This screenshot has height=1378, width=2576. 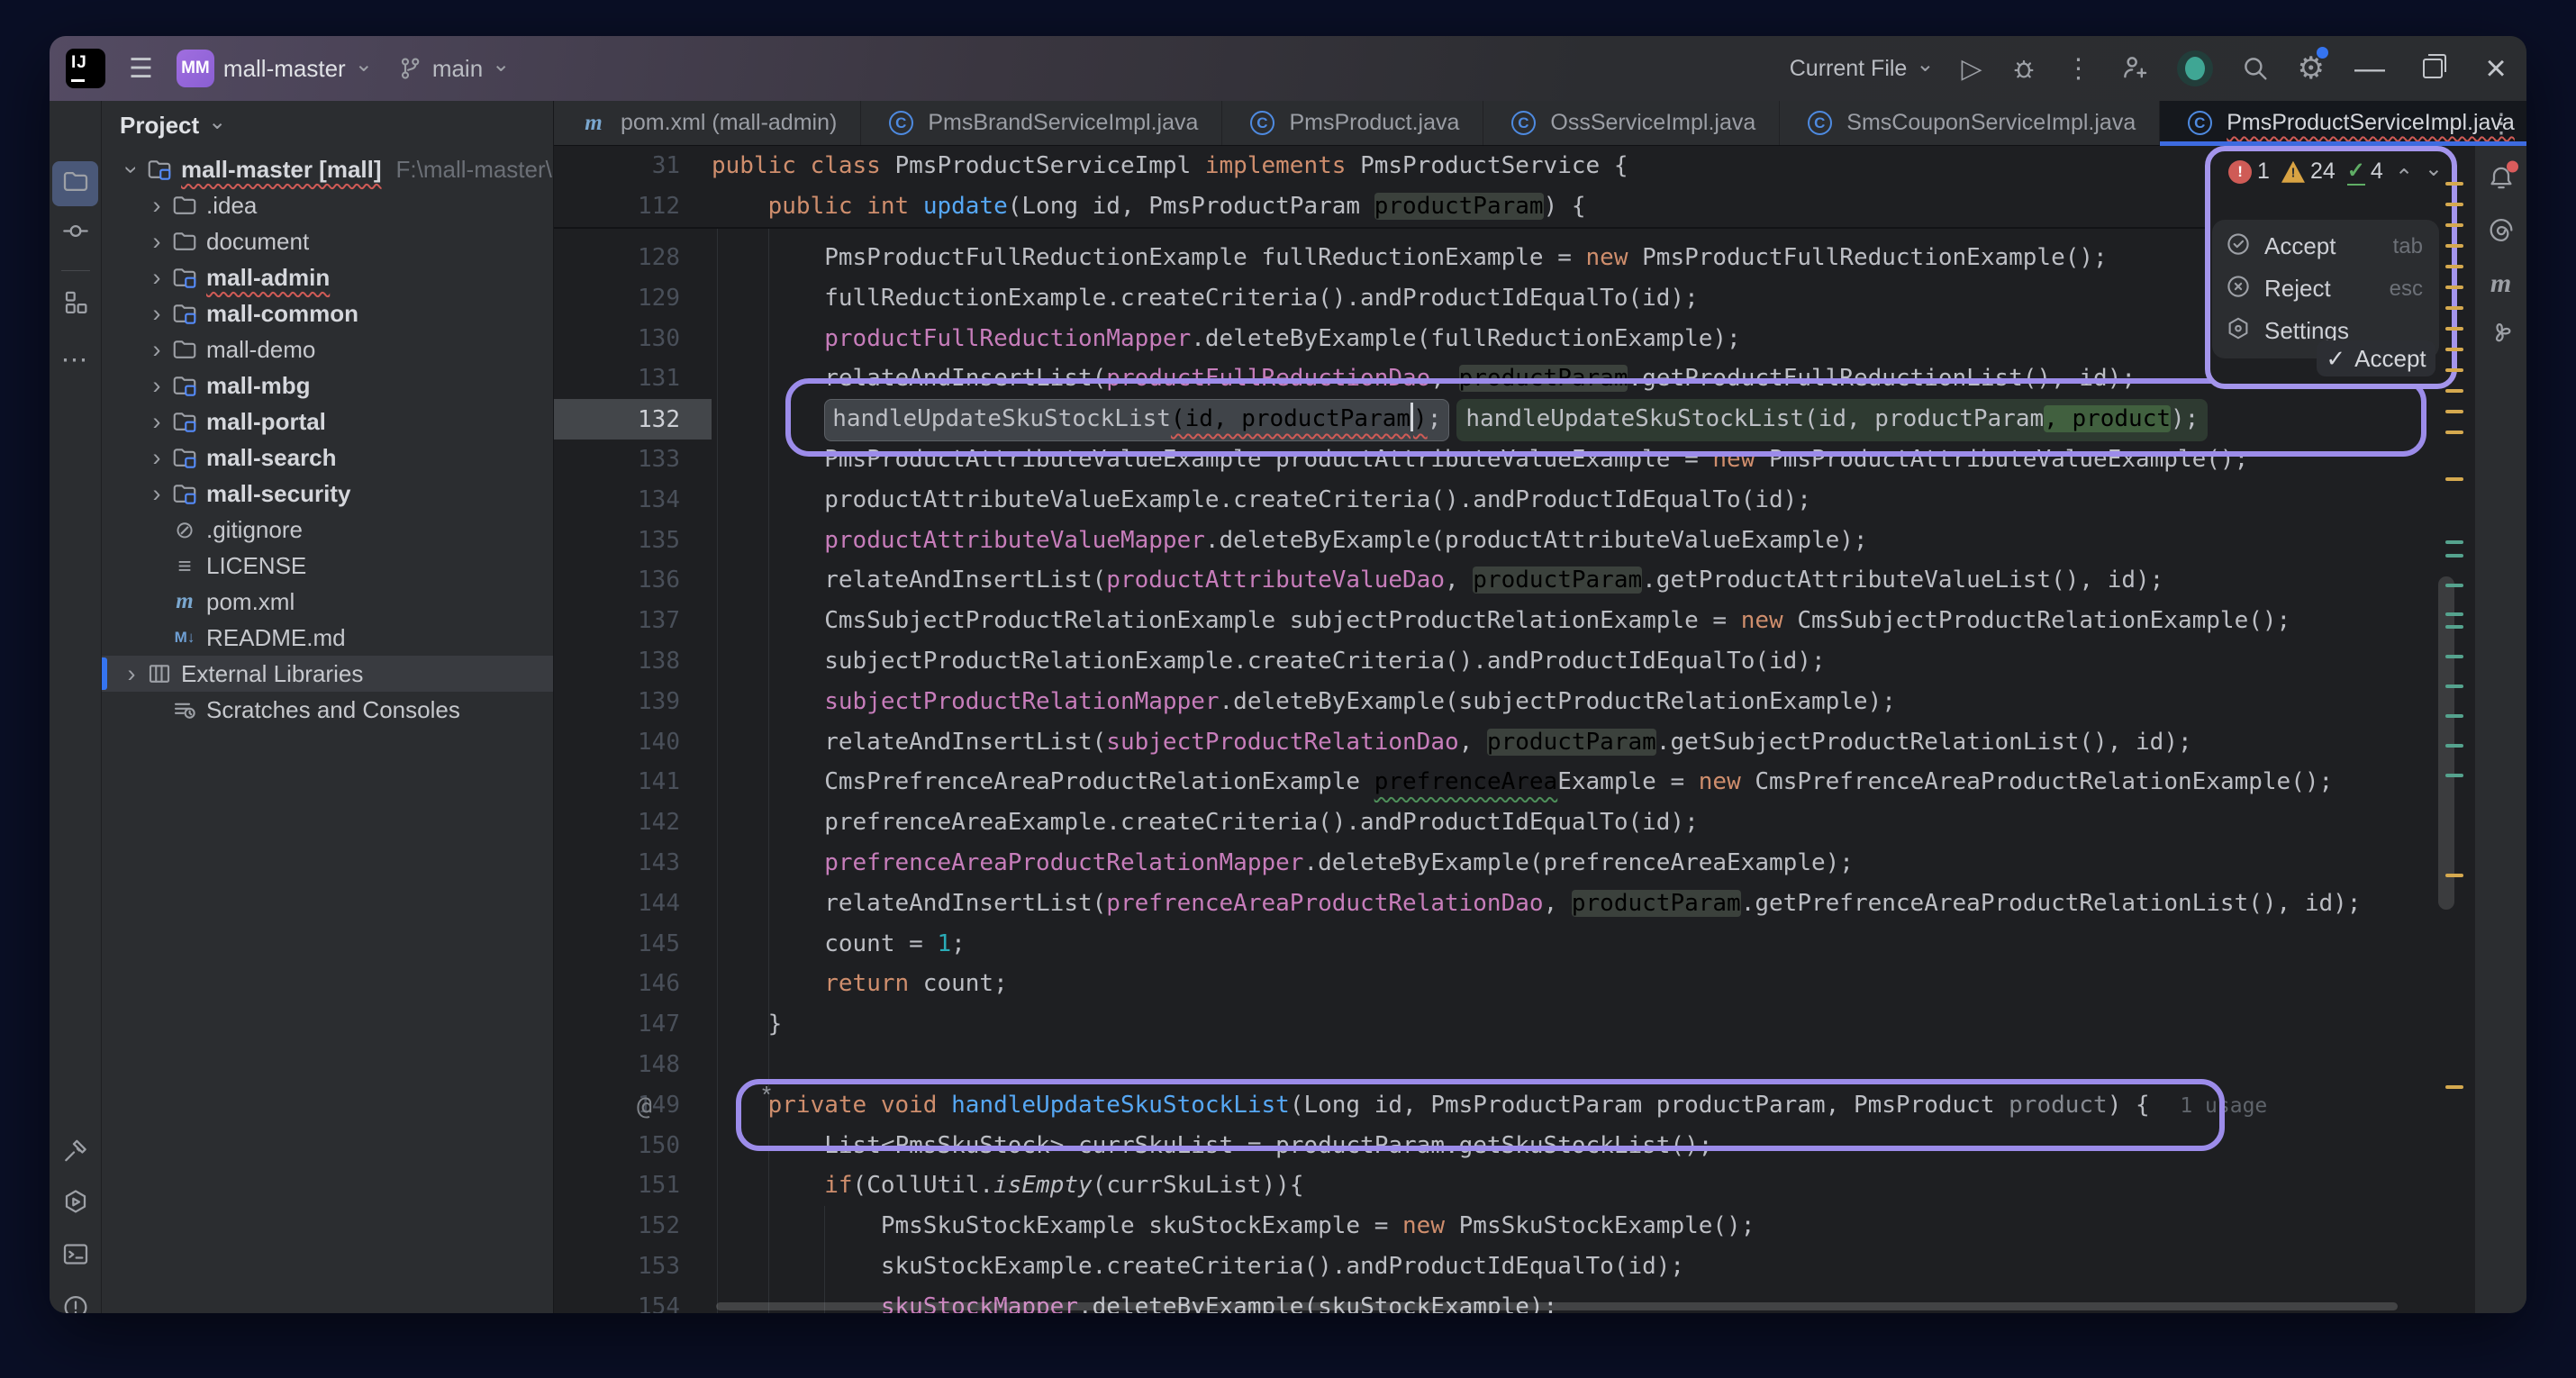 I want to click on inspections-widget: !1 24 ✓4 ⌄ ⌄, so click(x=2335, y=173).